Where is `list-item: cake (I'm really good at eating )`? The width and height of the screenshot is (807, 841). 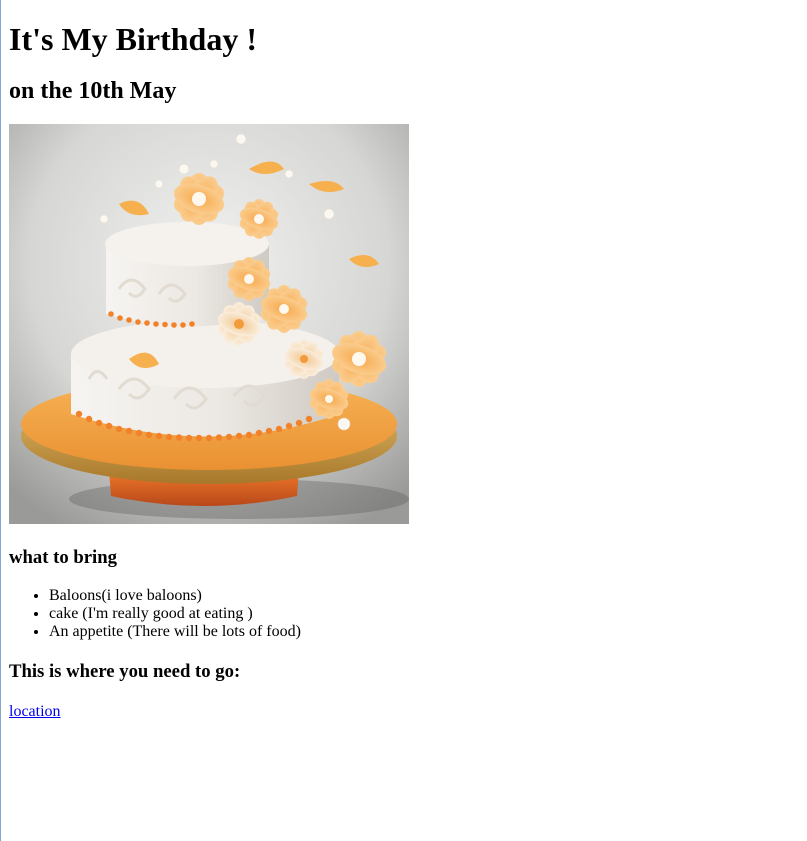 list-item: cake (I'm really good at eating ) is located at coordinates (424, 614).